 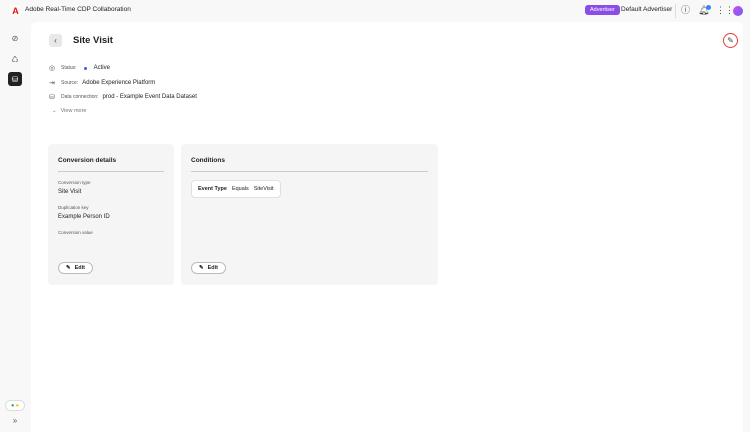 I want to click on dedup-key-value: Example Person ID, so click(x=84, y=217).